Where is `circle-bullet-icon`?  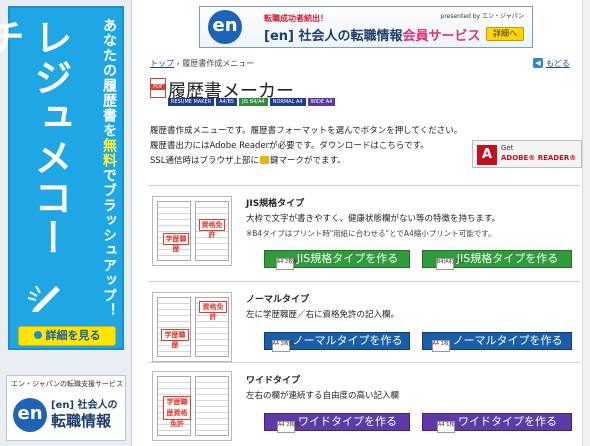 circle-bullet-icon is located at coordinates (37, 335).